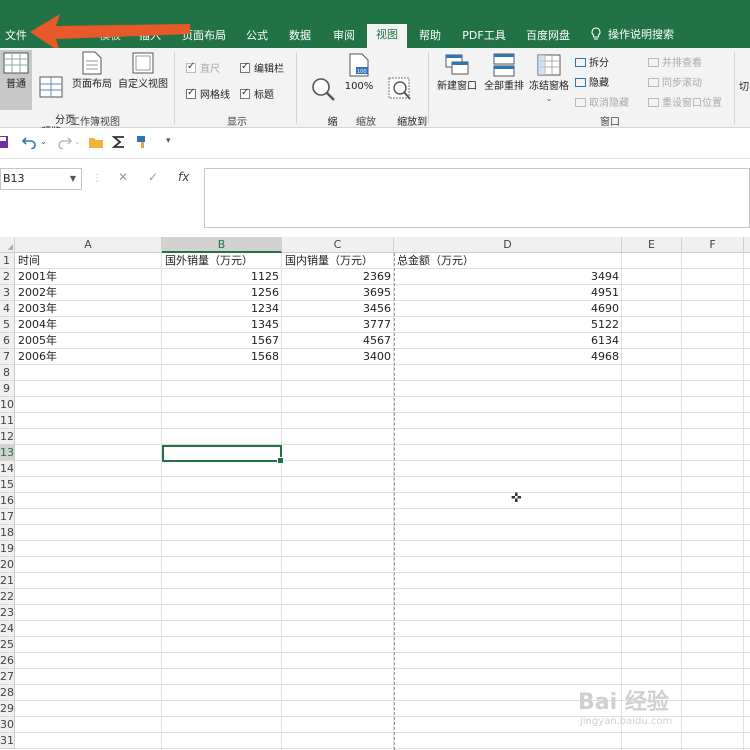 This screenshot has height=750, width=750. Describe the element at coordinates (387, 36) in the screenshot. I see `tab-view: 视图` at that location.